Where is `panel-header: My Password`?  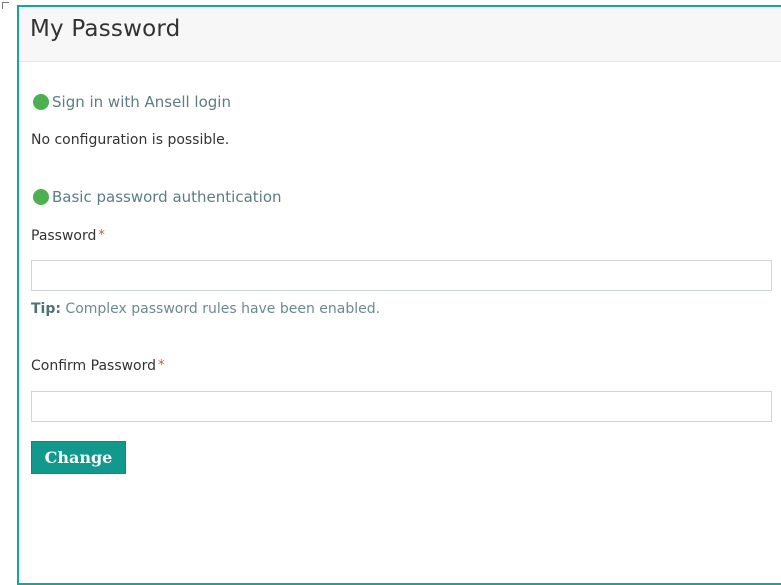 panel-header: My Password is located at coordinates (400, 34).